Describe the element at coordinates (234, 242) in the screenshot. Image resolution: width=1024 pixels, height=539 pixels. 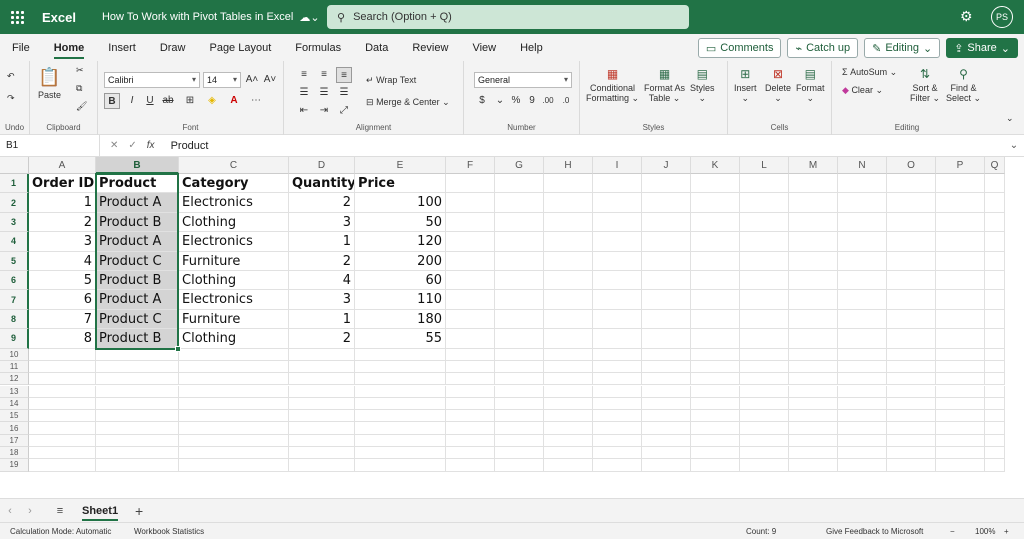
I see `cell-c4: Electronics` at that location.